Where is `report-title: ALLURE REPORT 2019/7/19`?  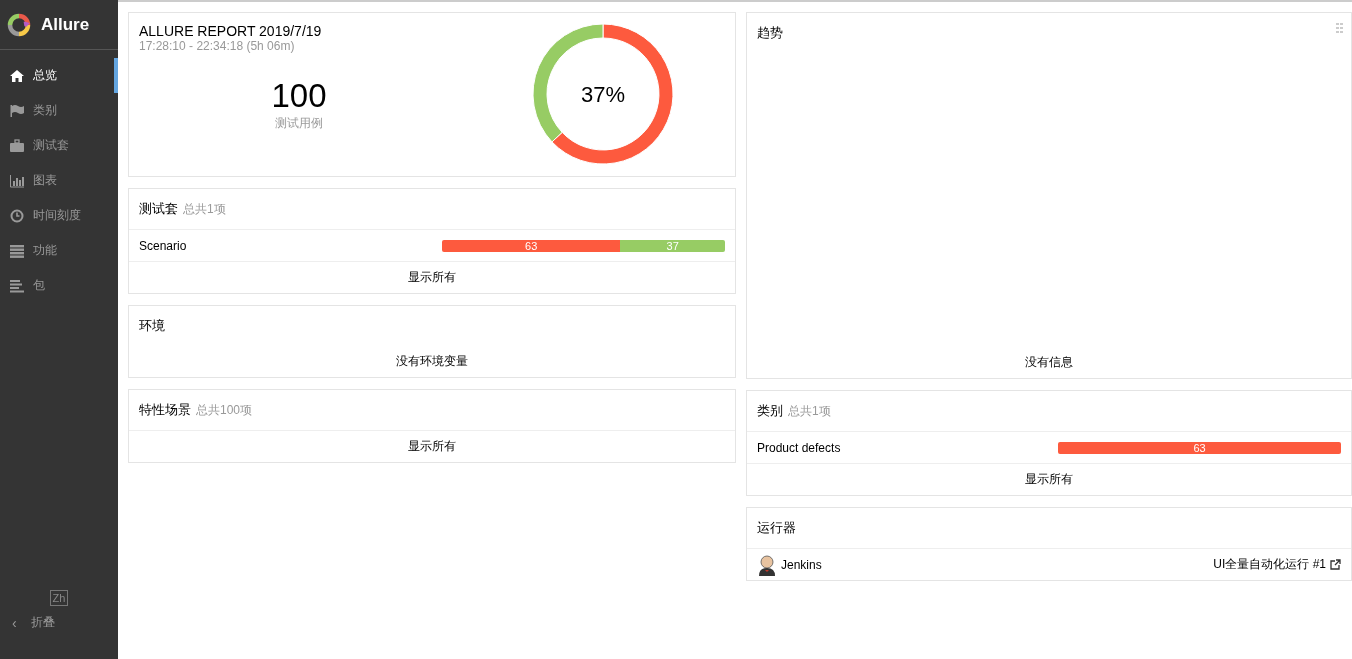
report-title: ALLURE REPORT 2019/7/19 is located at coordinates (231, 31).